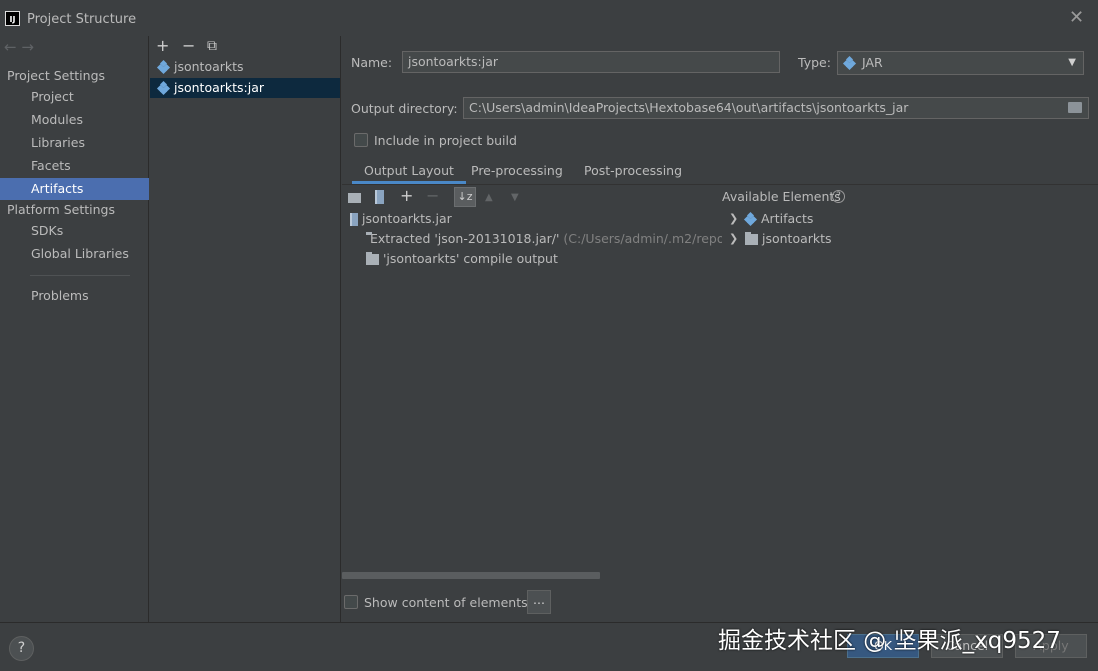  I want to click on tree-root-jar: jsontoarkts.jar, so click(401, 219).